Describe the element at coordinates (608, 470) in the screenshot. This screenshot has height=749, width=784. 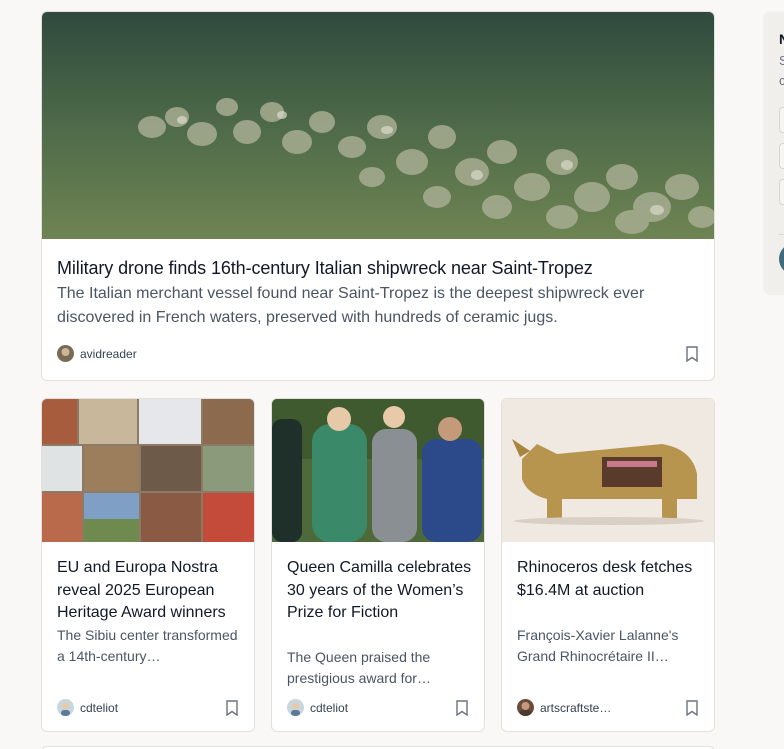
I see `rhinoceros-desk-image` at that location.